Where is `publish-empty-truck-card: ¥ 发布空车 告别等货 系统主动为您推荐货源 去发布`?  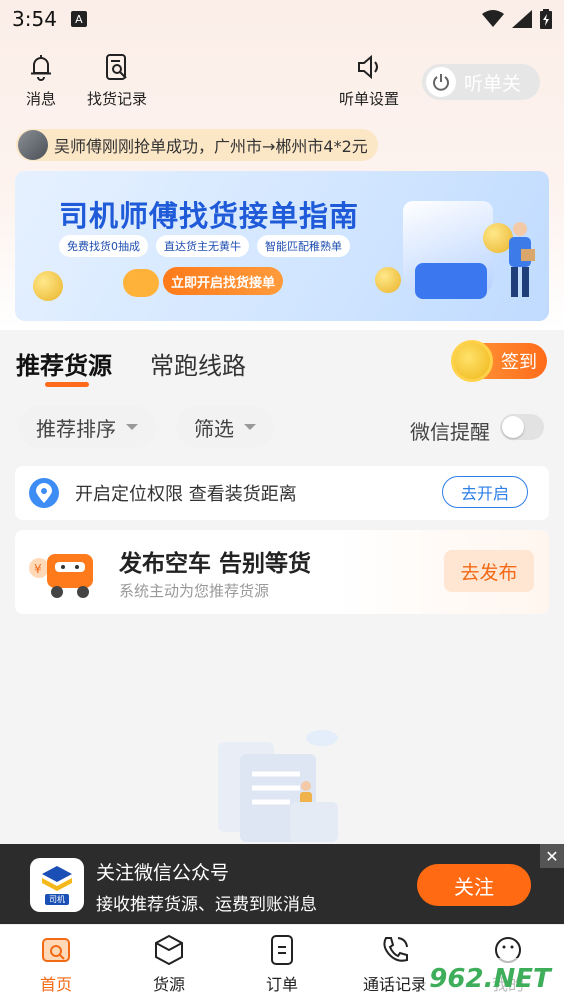
publish-empty-truck-card: ¥ 发布空车 告别等货 系统主动为您推荐货源 去发布 is located at coordinates (282, 572).